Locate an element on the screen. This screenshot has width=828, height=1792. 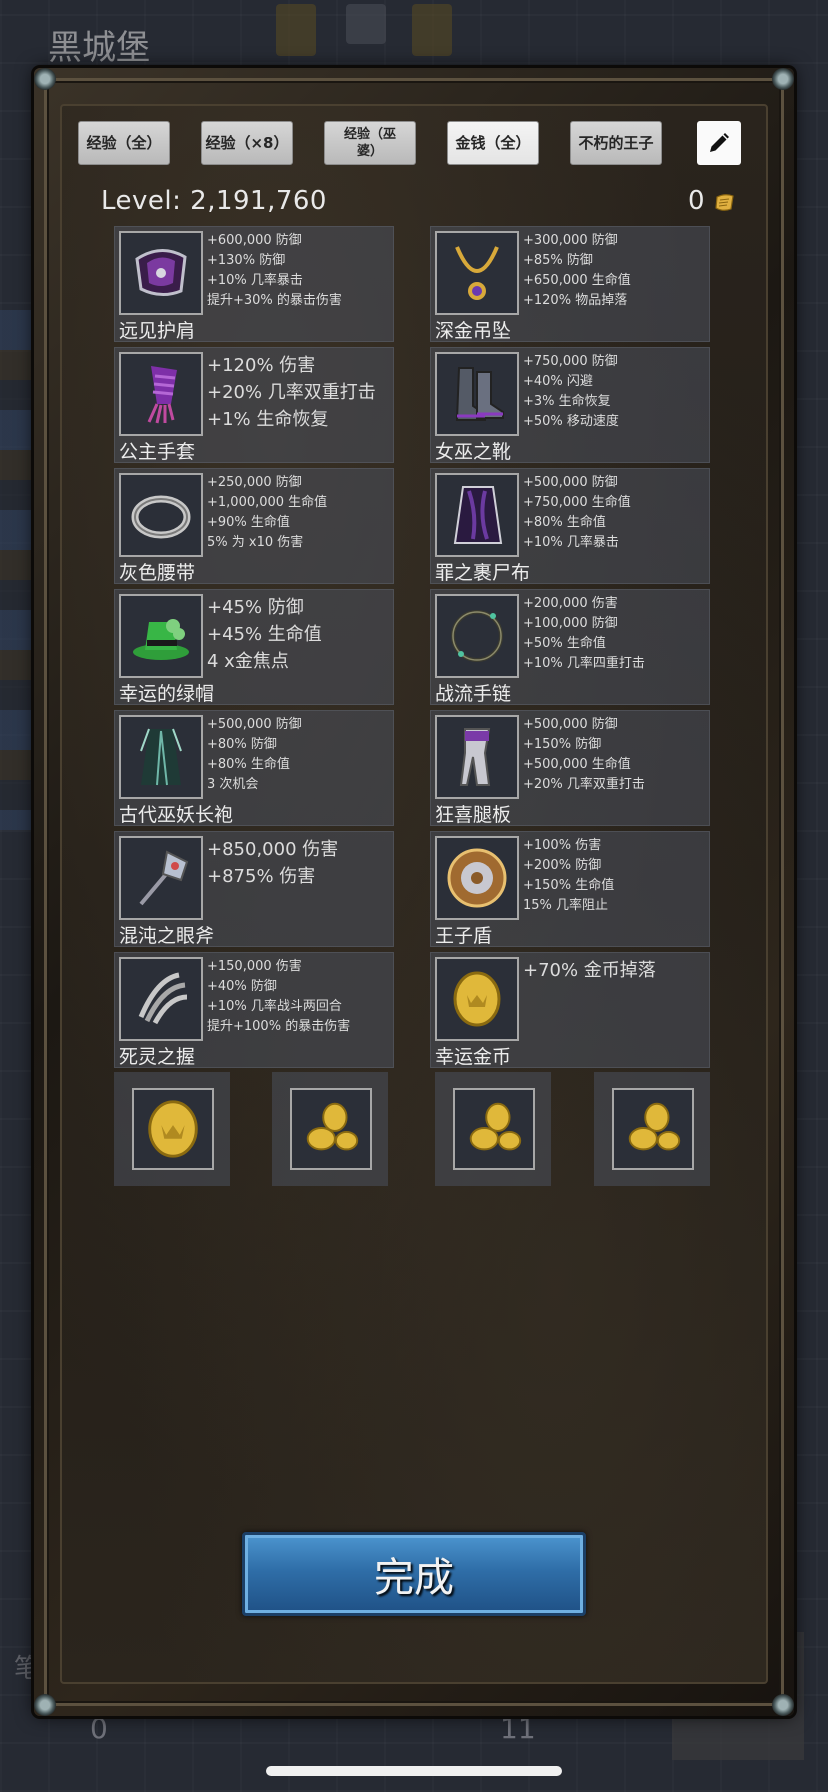
item-card: +500,000 防御 +80% 防御 +80% 生命值 3 次机会 古代巫妖长袍 is located at coordinates (254, 768).